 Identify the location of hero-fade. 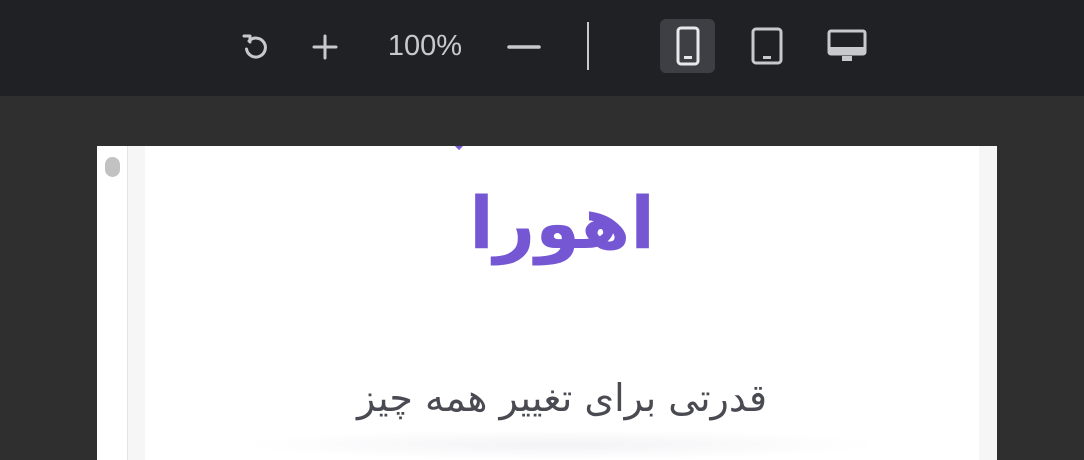
(560, 445).